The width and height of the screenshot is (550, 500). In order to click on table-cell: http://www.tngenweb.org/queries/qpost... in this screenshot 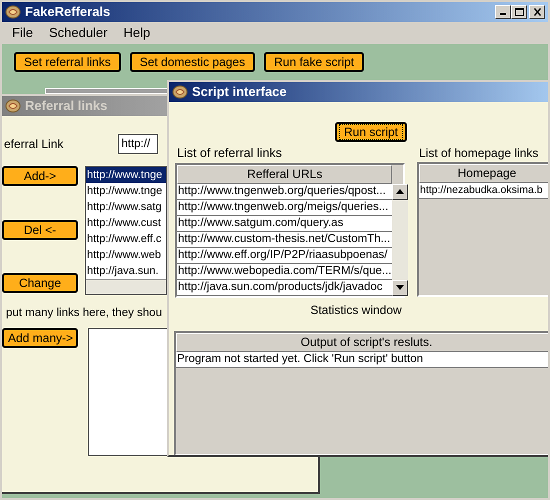, I will do `click(284, 192)`.